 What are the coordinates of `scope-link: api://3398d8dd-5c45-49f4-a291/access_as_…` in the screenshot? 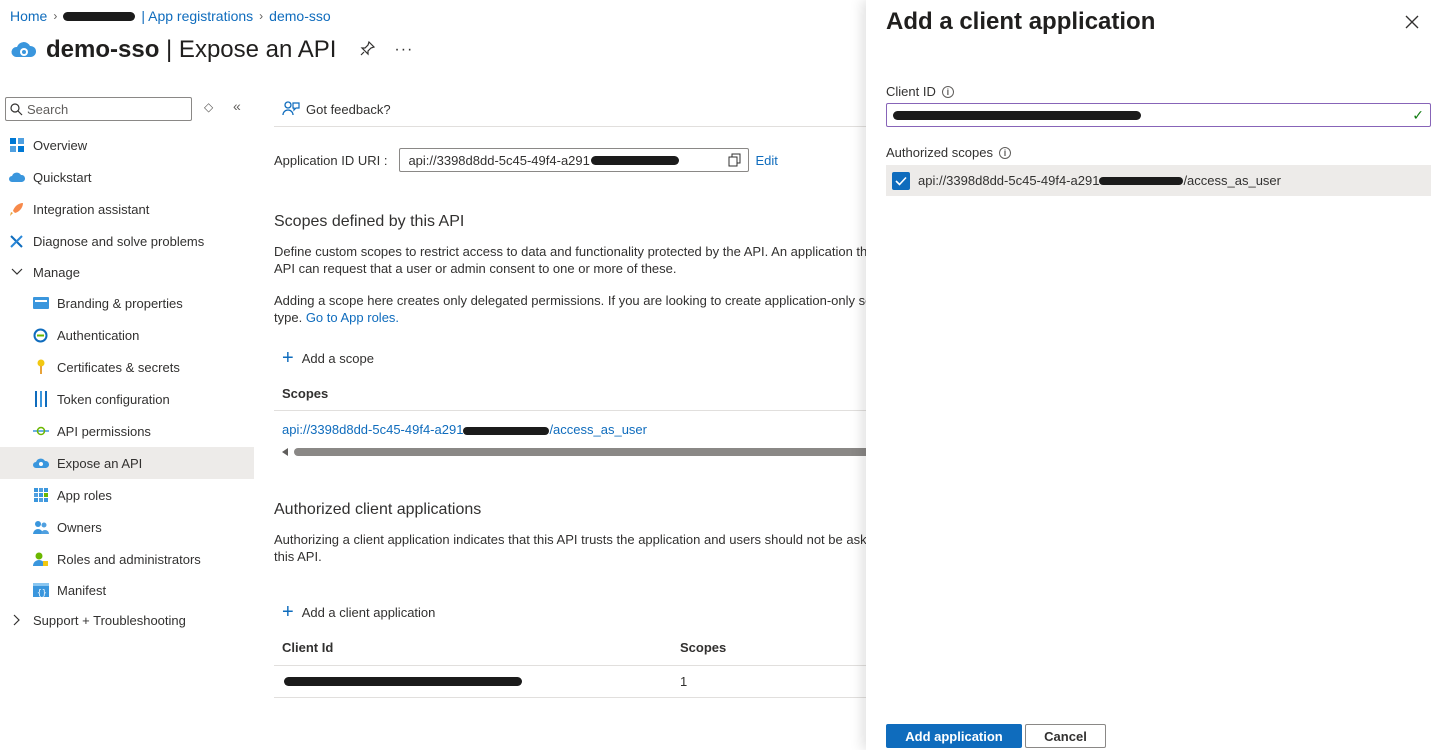 It's located at (464, 429).